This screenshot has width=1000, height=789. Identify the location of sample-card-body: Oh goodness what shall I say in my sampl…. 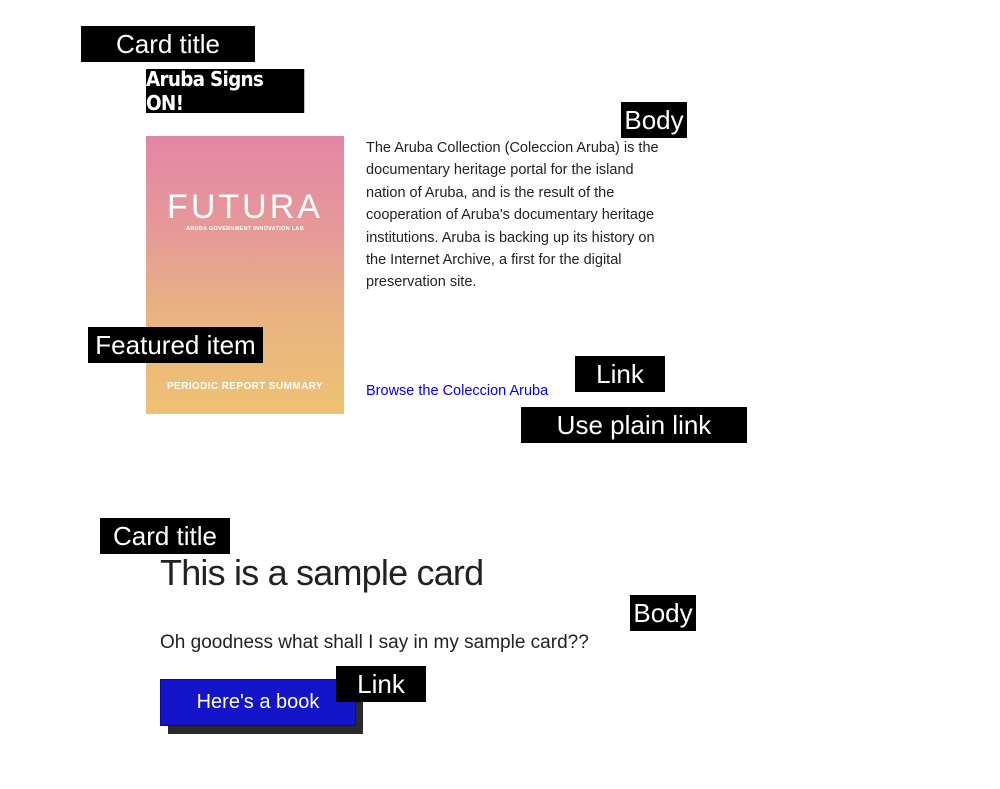
(374, 642).